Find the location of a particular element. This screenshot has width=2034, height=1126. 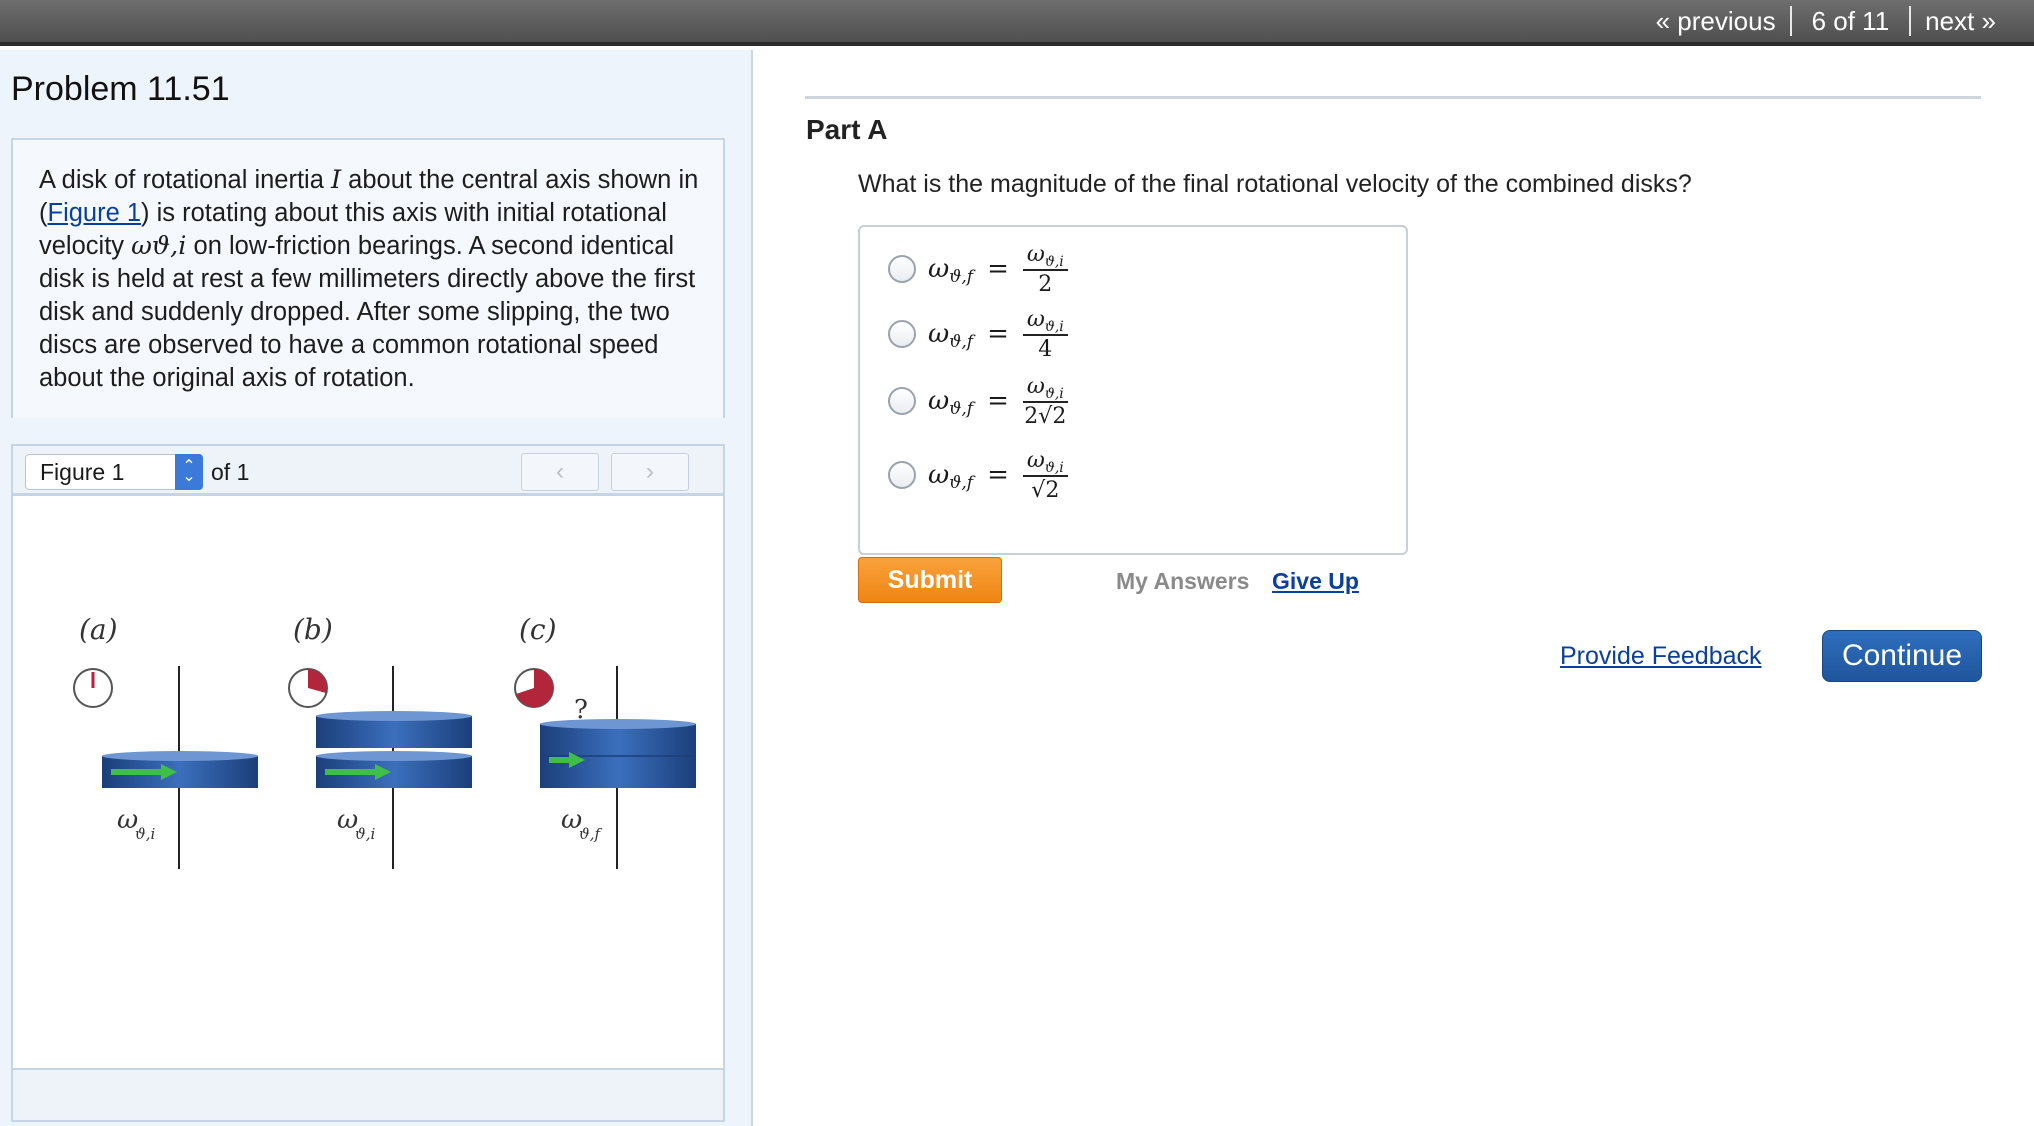

chevron-left-icon: ‹ is located at coordinates (560, 471).